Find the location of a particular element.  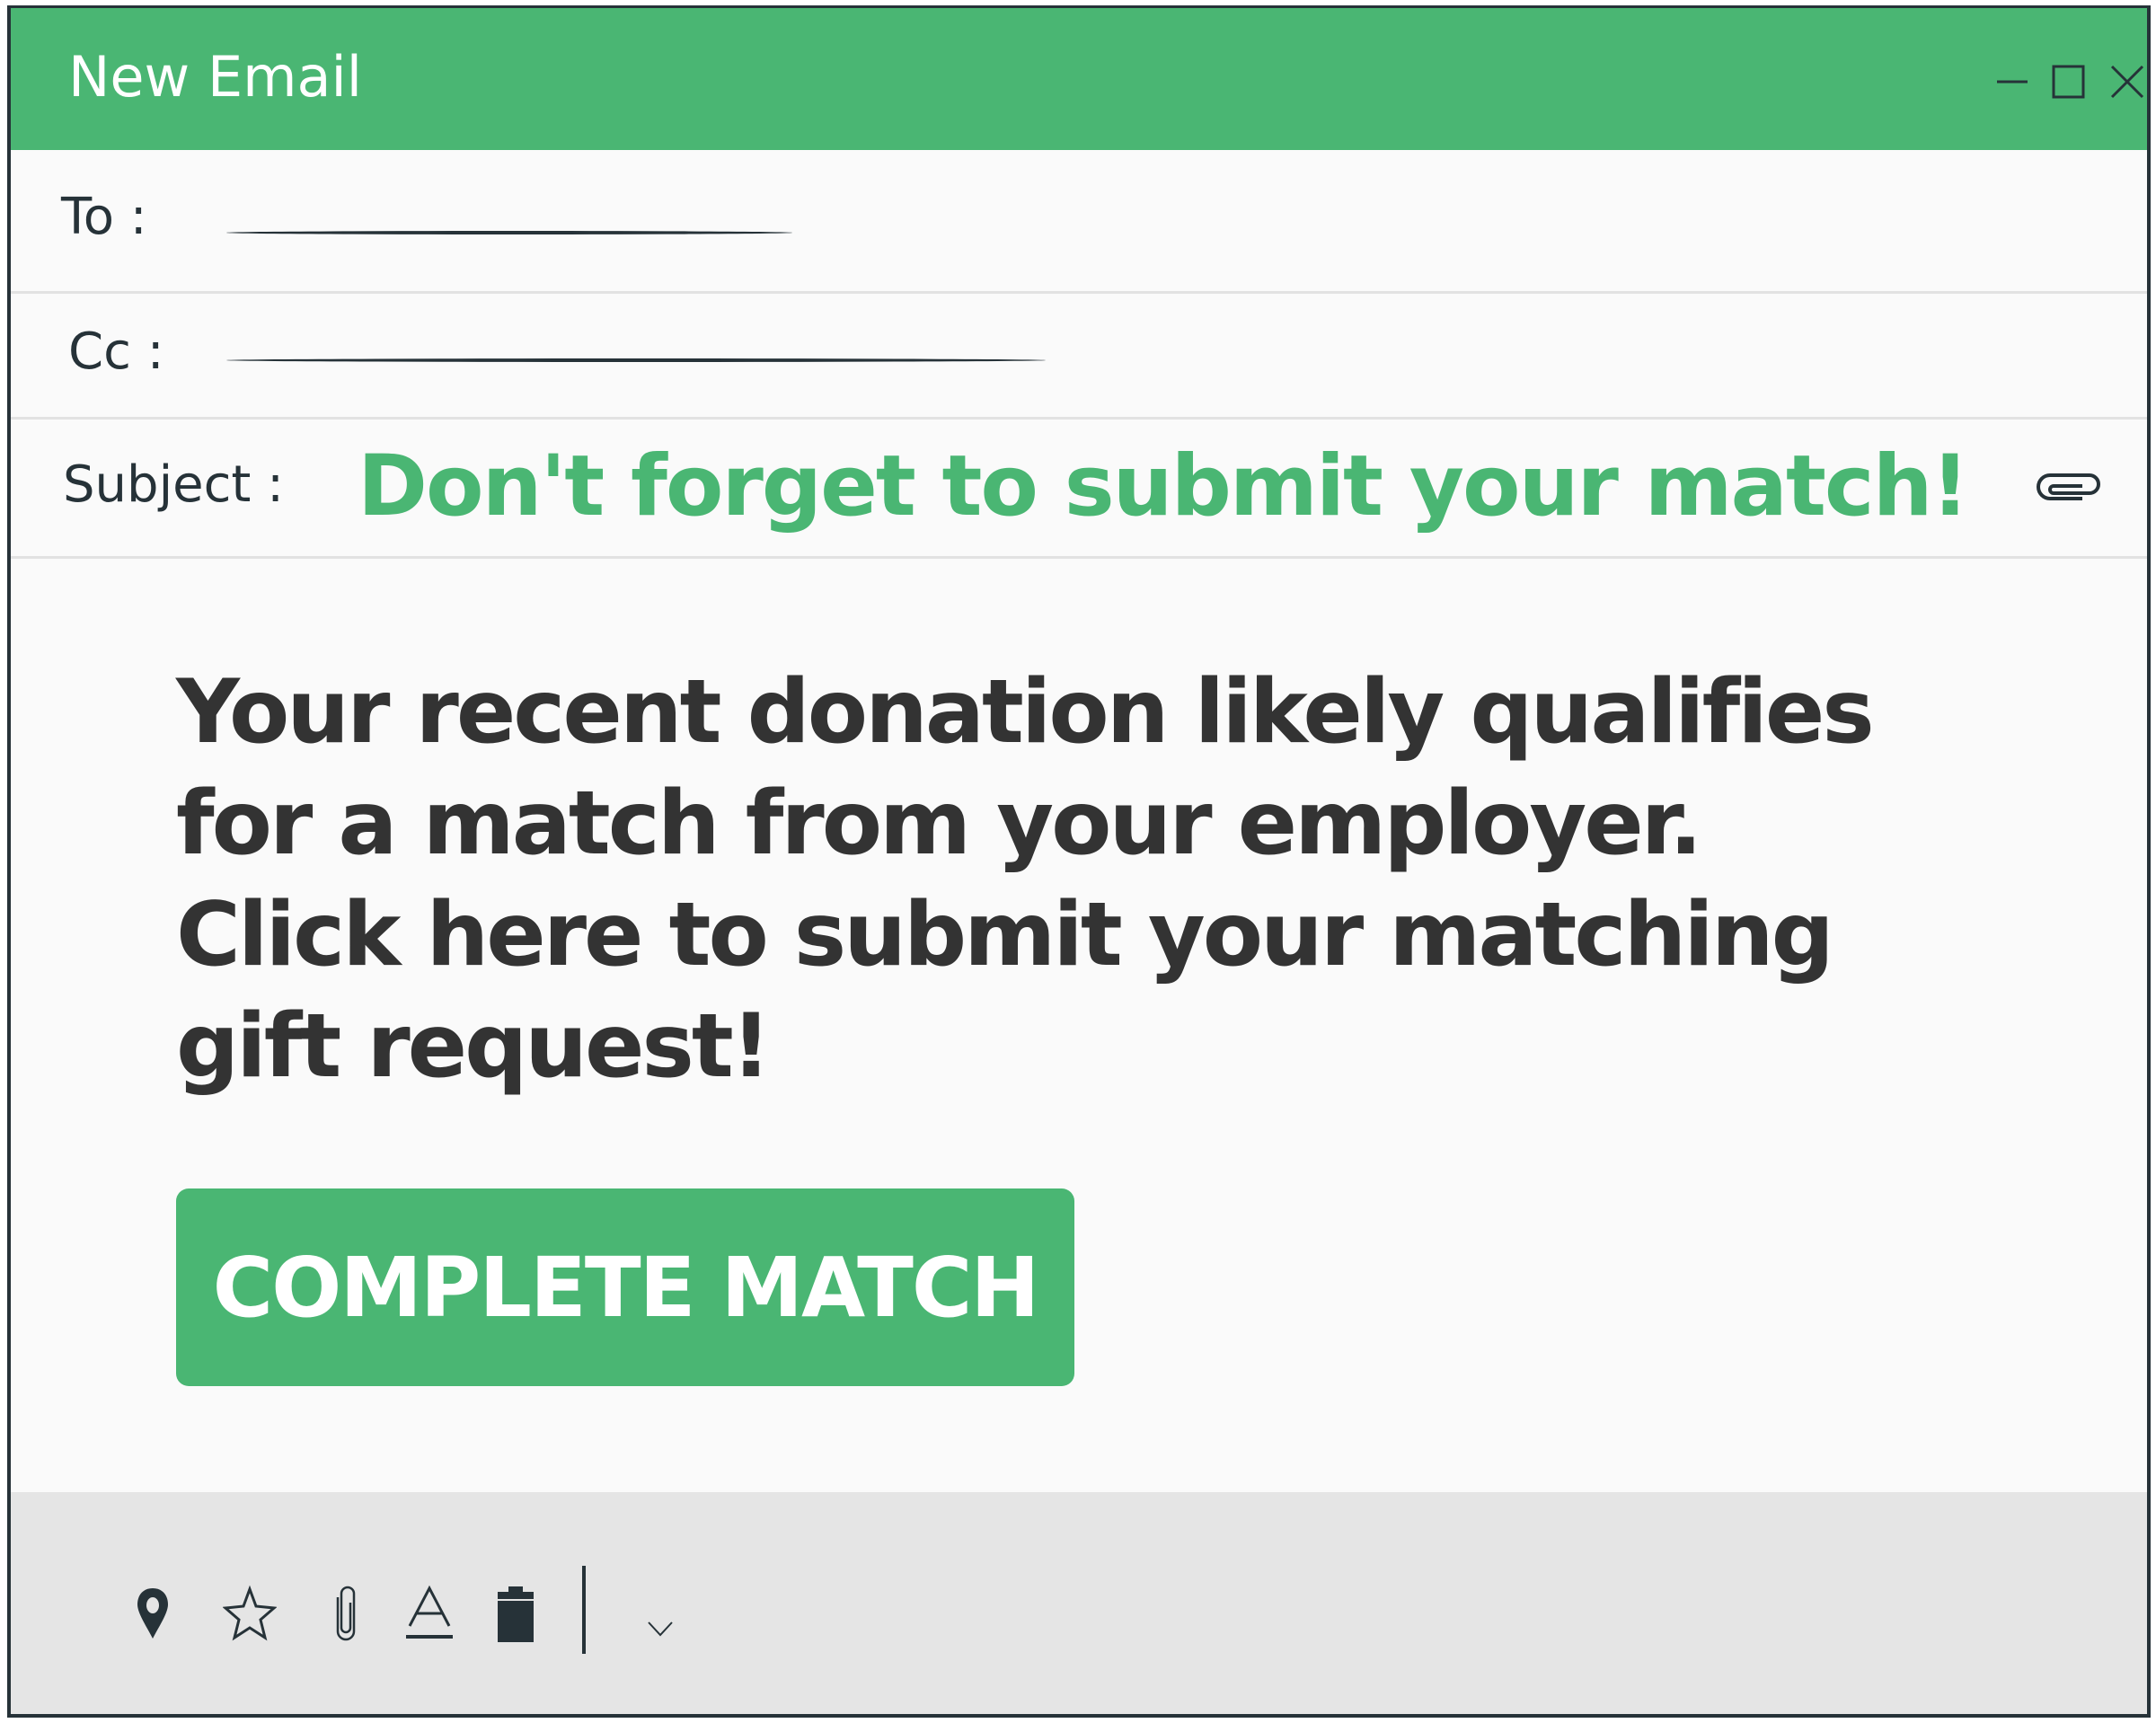

location-button is located at coordinates (153, 1613).